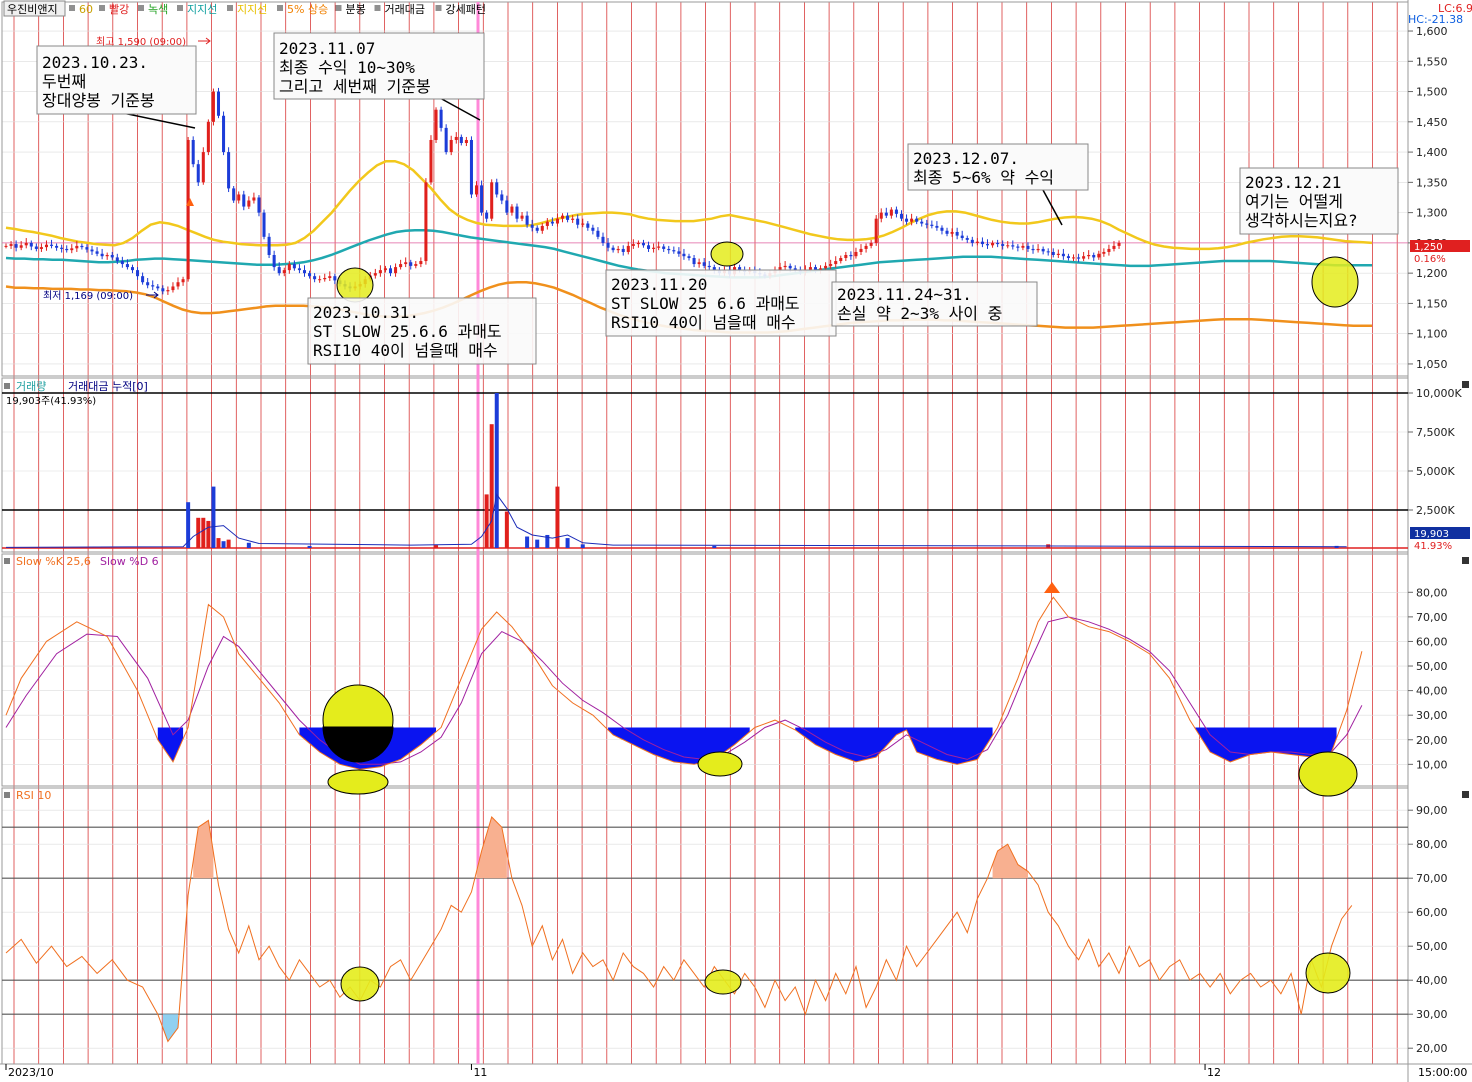  Describe the element at coordinates (307, 9) in the screenshot. I see `header-item: 5% 상승` at that location.